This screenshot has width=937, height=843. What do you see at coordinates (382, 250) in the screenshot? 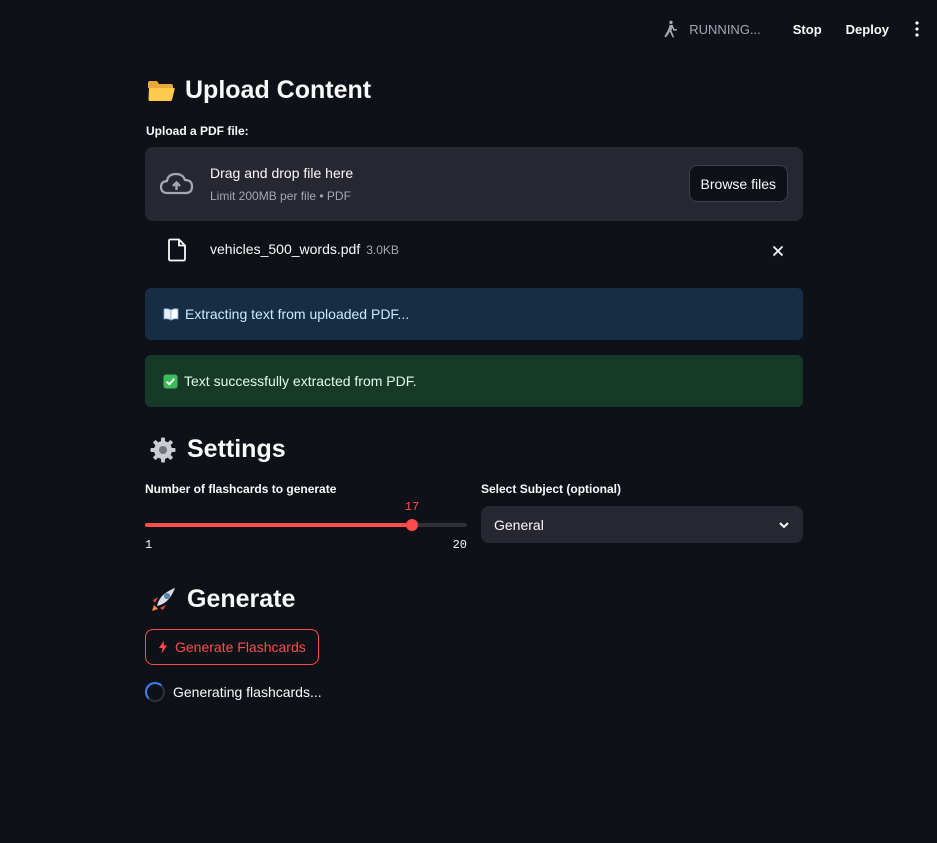
I see `file-size: 3.0KB` at bounding box center [382, 250].